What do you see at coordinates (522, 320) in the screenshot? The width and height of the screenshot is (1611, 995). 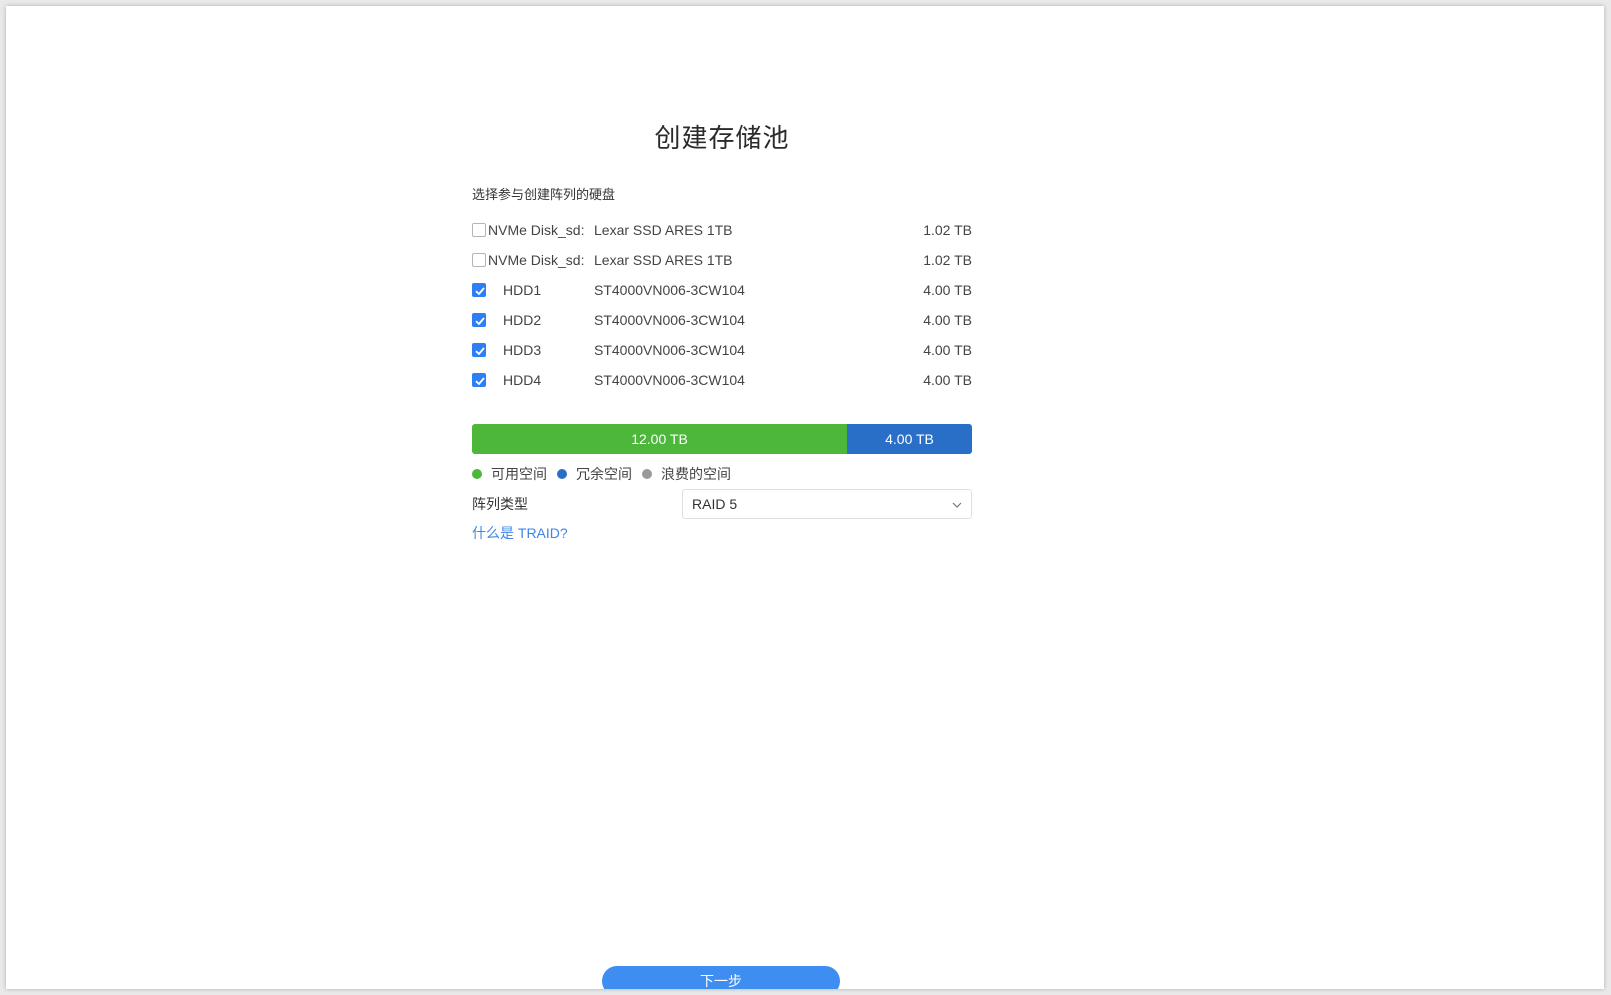 I see `disk-name: HDD2` at bounding box center [522, 320].